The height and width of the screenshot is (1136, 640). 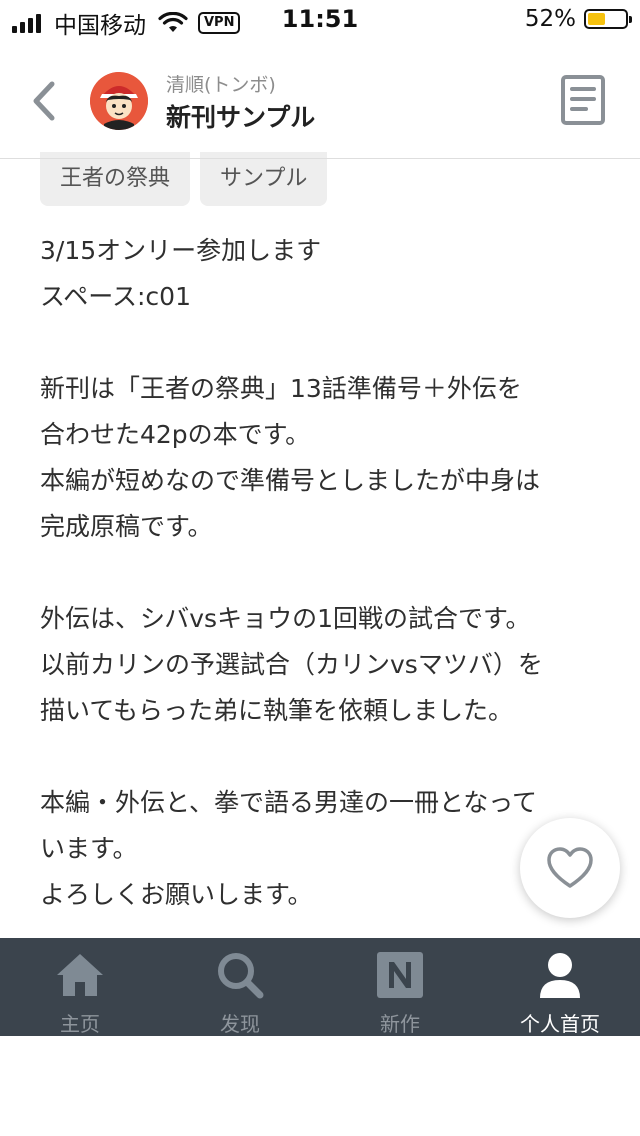 I want to click on body-line: 3/15オンリー参加します, so click(x=181, y=250).